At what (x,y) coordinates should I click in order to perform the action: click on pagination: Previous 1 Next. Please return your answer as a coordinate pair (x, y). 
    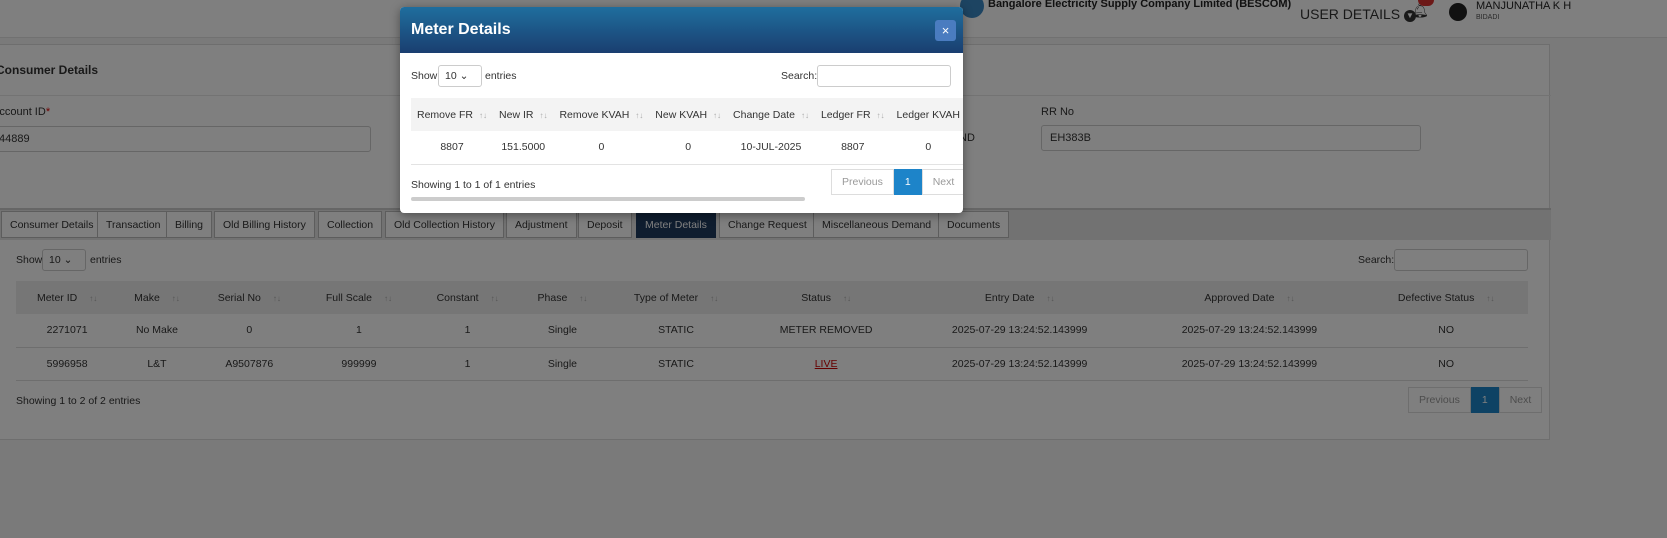
    Looking at the image, I should click on (897, 182).